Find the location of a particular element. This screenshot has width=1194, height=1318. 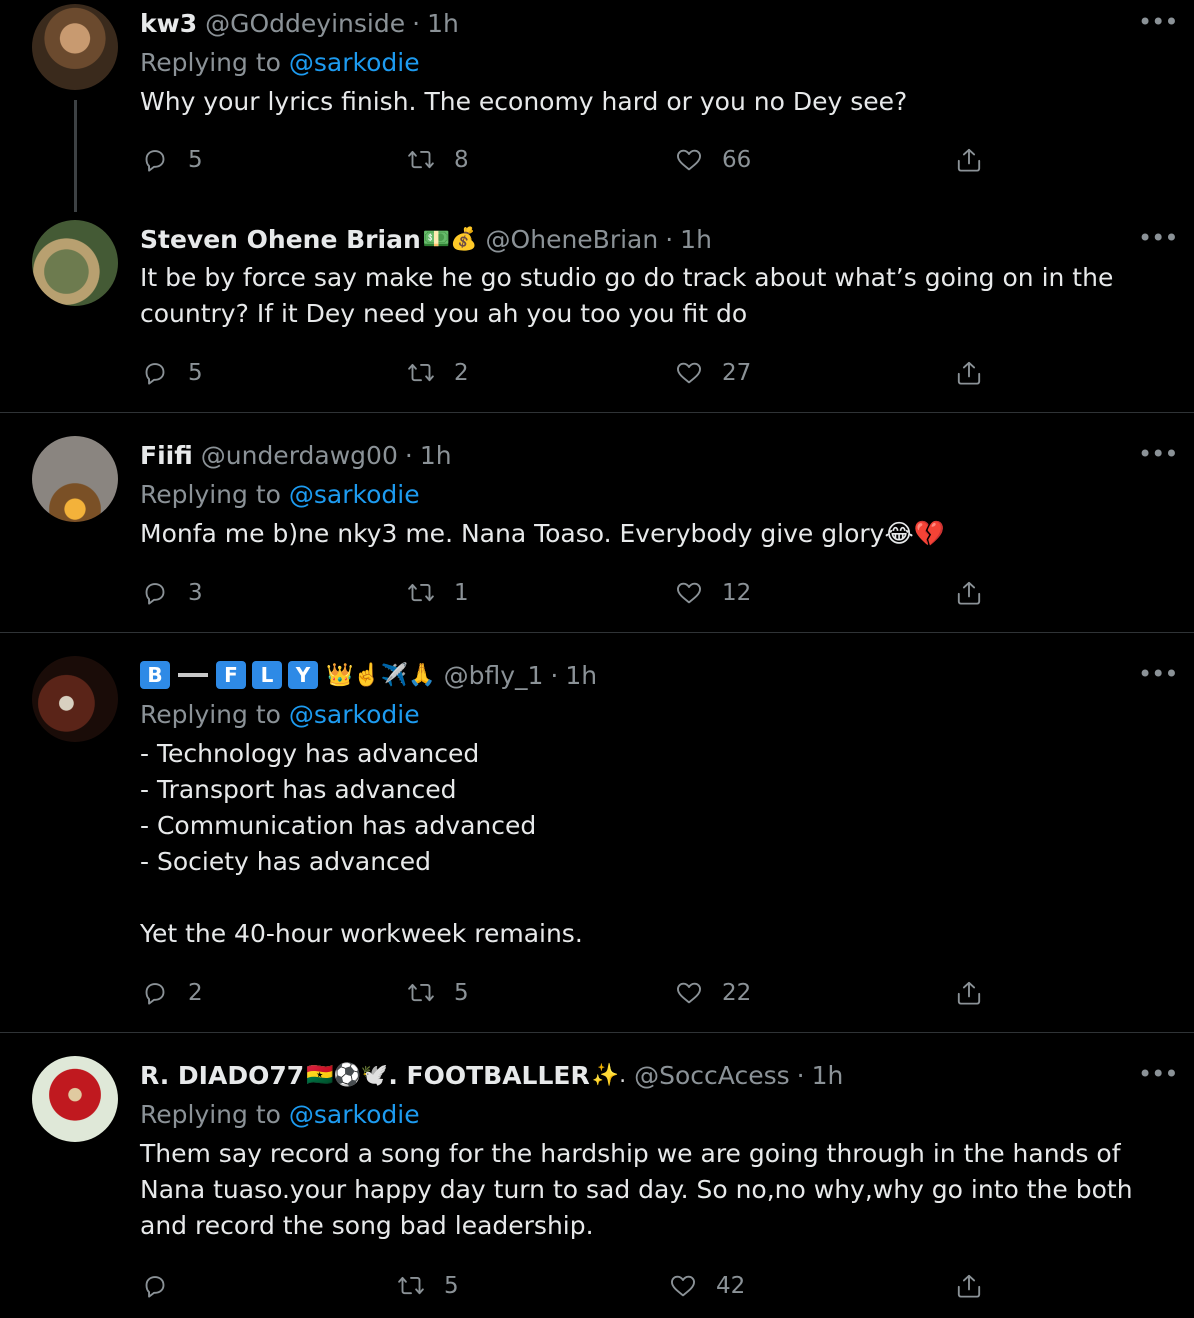

name-dash is located at coordinates (193, 675).